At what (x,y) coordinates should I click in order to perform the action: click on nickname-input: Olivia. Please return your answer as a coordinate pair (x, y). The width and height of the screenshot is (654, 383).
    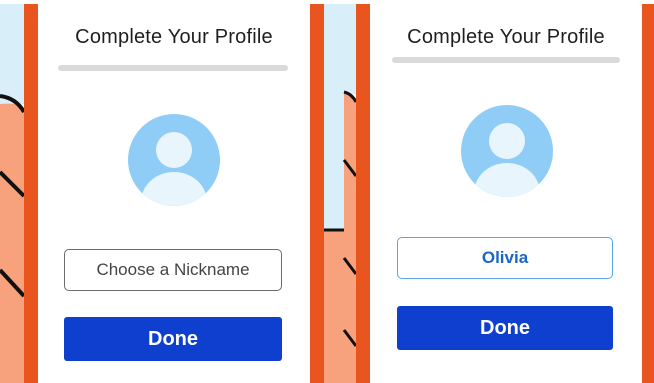
    Looking at the image, I should click on (505, 258).